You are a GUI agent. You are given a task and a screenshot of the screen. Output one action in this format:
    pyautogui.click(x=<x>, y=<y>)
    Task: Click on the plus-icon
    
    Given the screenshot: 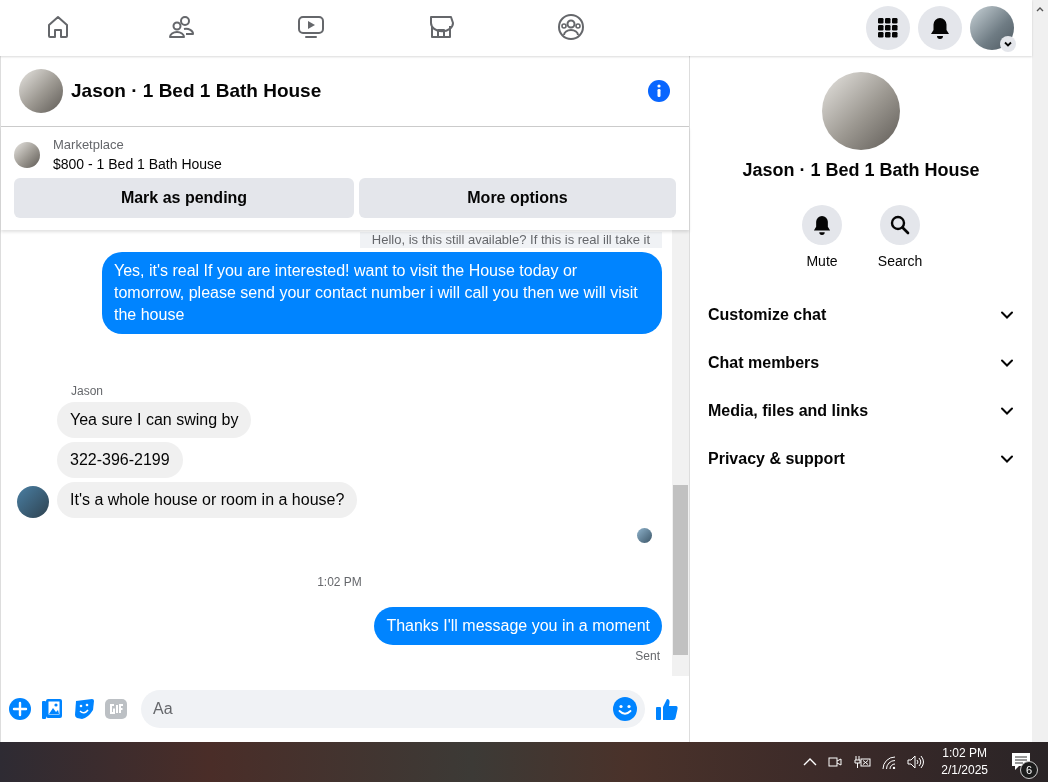 What is the action you would take?
    pyautogui.click(x=20, y=709)
    